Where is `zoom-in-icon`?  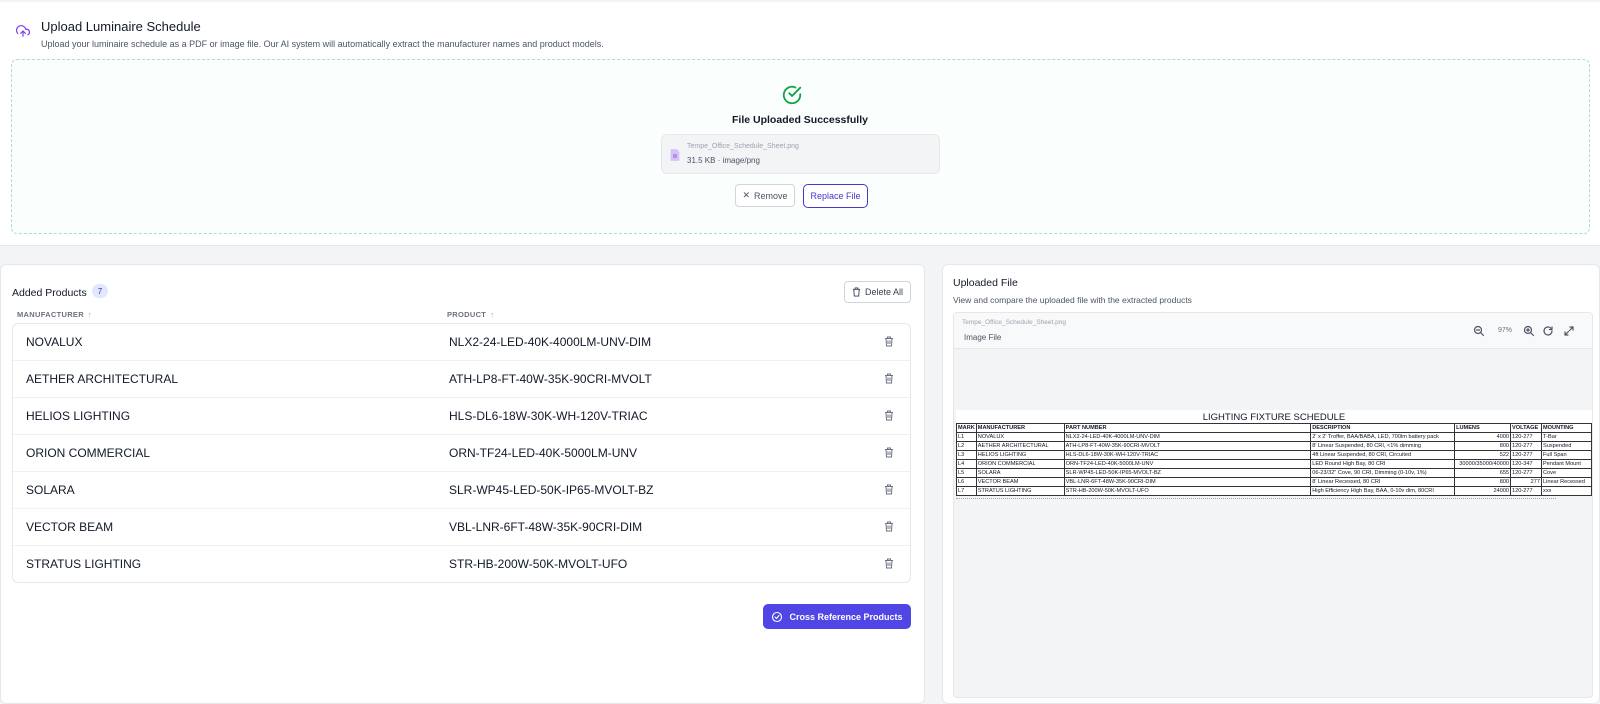 zoom-in-icon is located at coordinates (1529, 331).